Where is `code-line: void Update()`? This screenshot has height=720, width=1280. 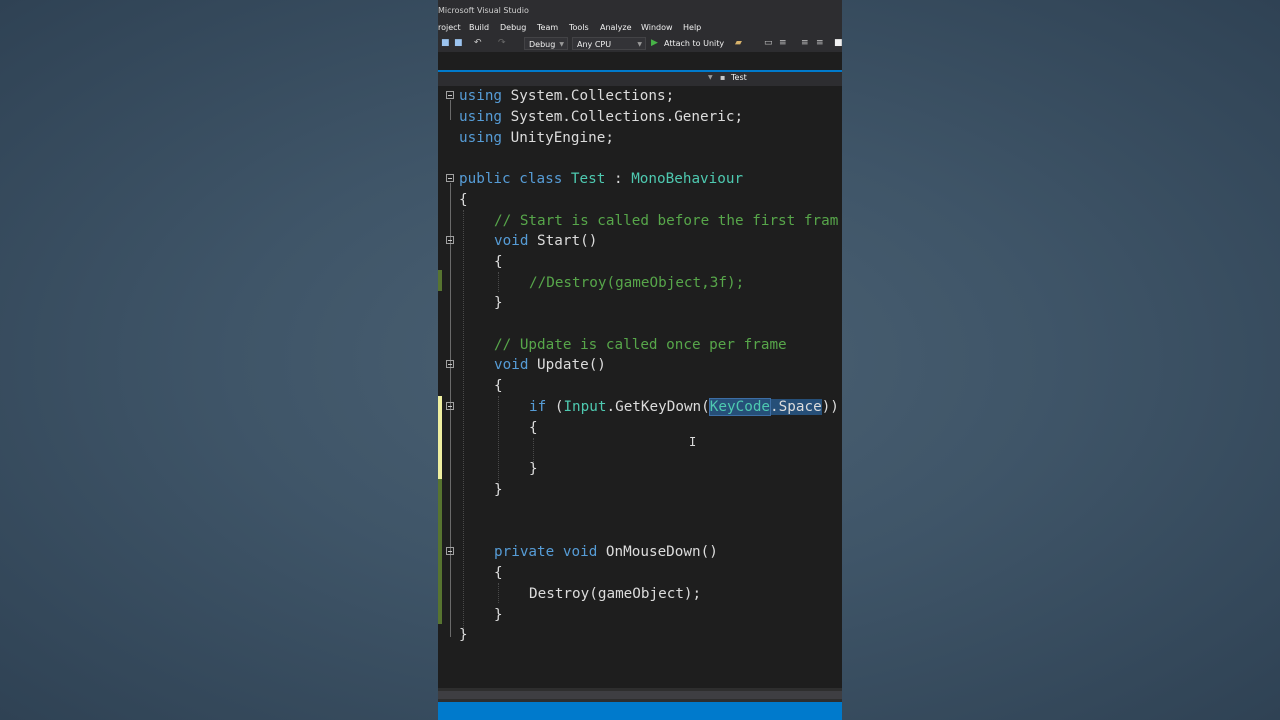
code-line: void Update() is located at coordinates (550, 365).